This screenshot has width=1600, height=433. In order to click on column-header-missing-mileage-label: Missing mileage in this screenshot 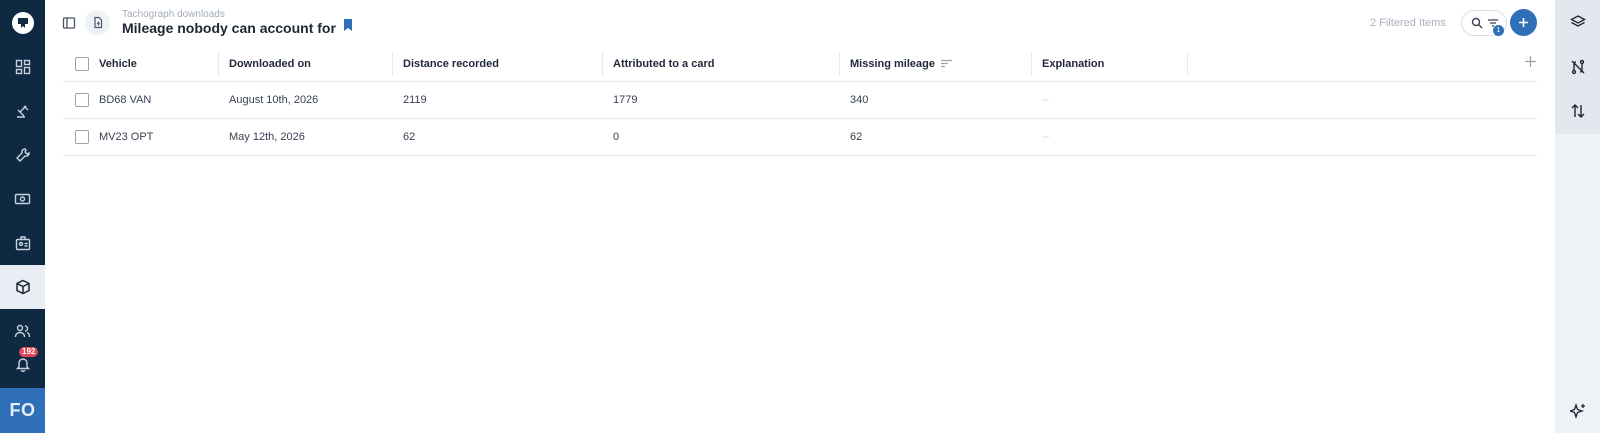, I will do `click(892, 63)`.